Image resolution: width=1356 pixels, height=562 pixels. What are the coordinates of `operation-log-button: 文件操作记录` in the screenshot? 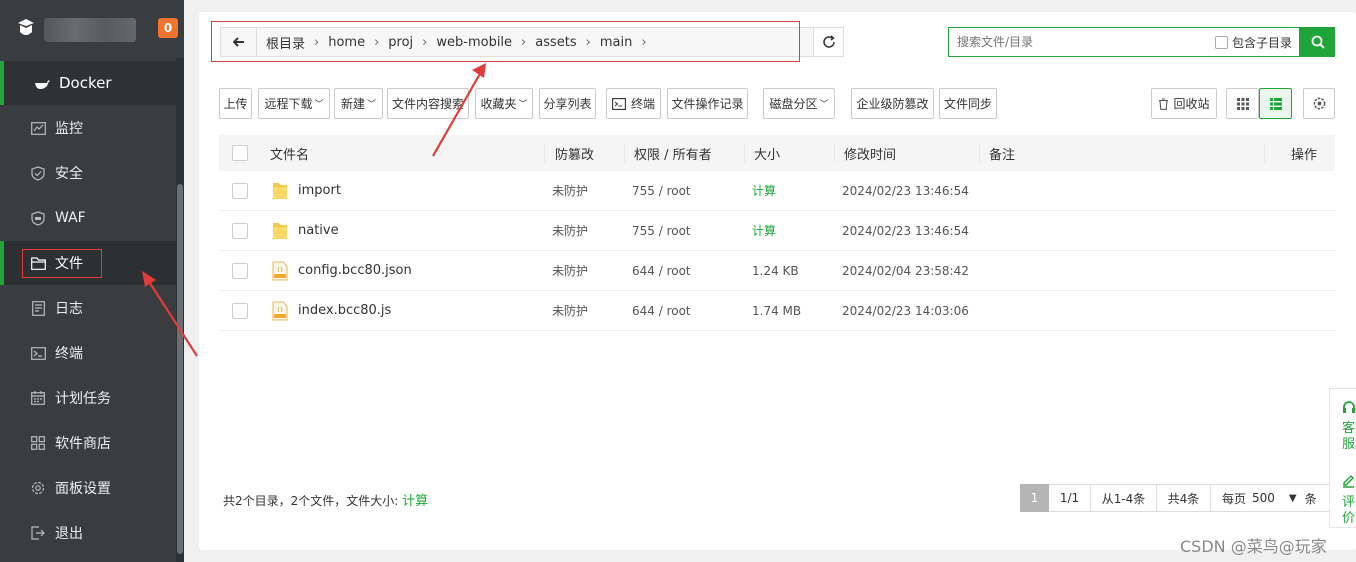 It's located at (707, 103).